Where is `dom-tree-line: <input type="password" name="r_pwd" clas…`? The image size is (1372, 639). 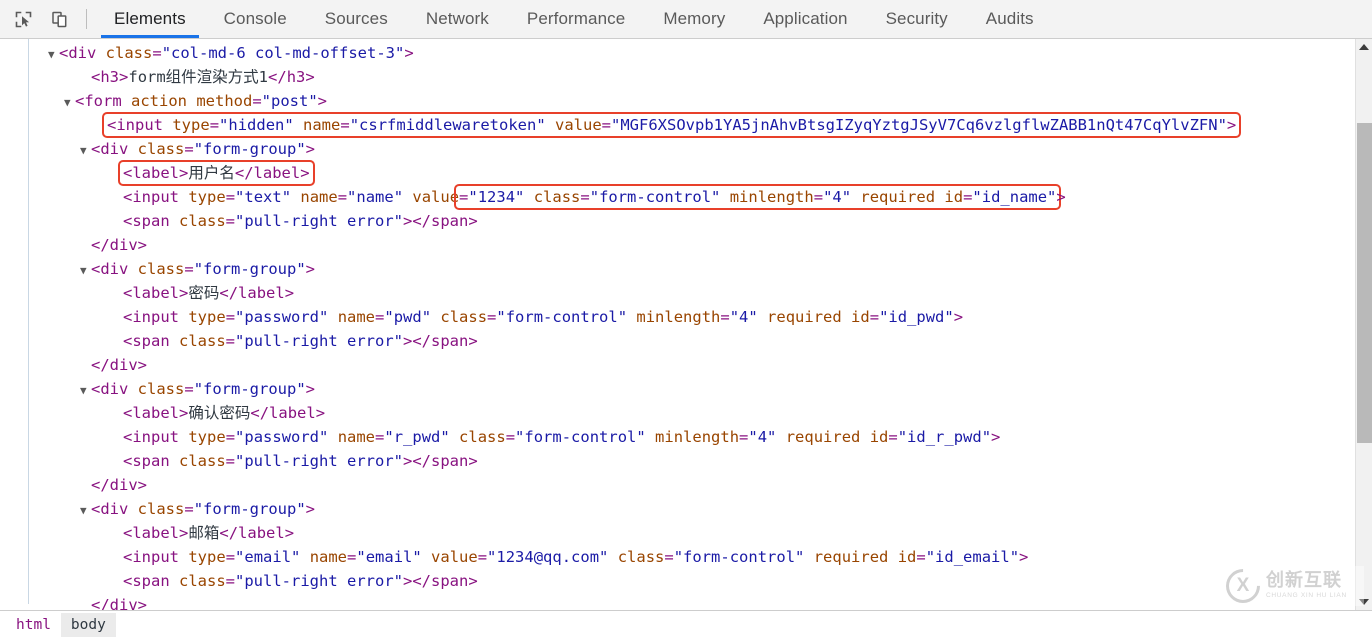 dom-tree-line: <input type="password" name="r_pwd" clas… is located at coordinates (667, 437).